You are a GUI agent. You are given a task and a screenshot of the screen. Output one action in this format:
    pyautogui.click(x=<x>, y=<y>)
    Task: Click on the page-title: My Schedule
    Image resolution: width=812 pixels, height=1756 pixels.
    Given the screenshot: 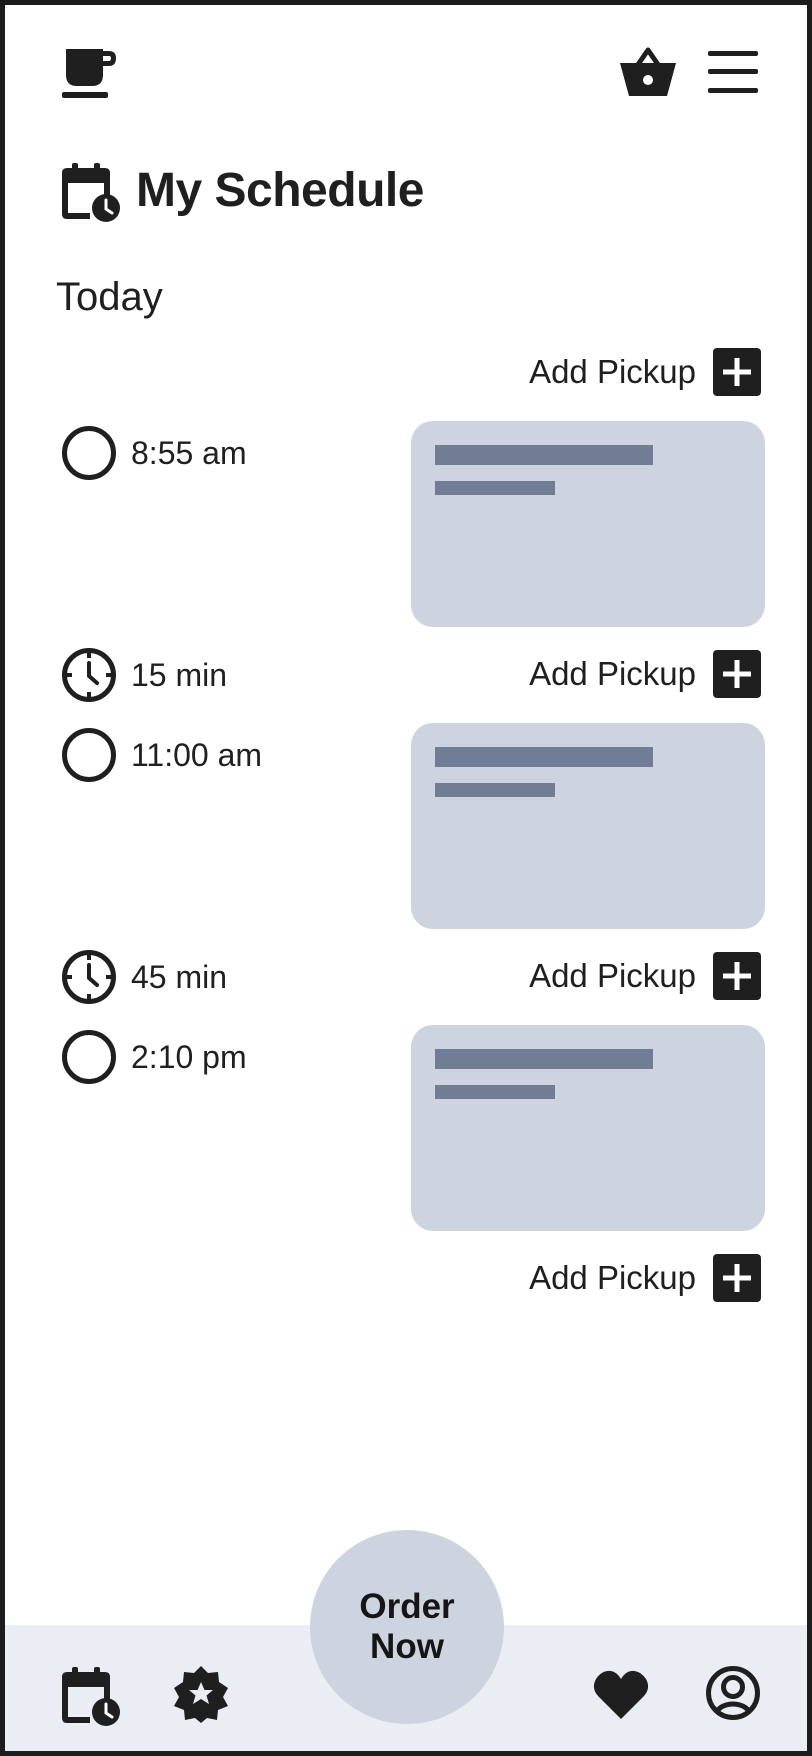 What is the action you would take?
    pyautogui.click(x=280, y=190)
    